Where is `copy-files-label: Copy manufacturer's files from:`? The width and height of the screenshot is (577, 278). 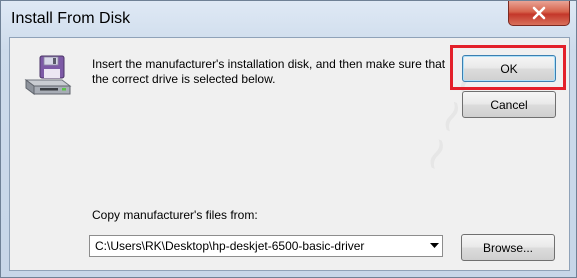 copy-files-label: Copy manufacturer's files from: is located at coordinates (175, 215).